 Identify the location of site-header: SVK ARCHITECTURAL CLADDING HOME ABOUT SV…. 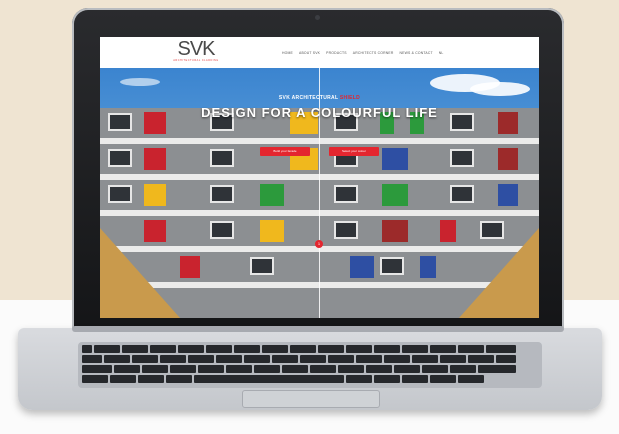
(319, 52).